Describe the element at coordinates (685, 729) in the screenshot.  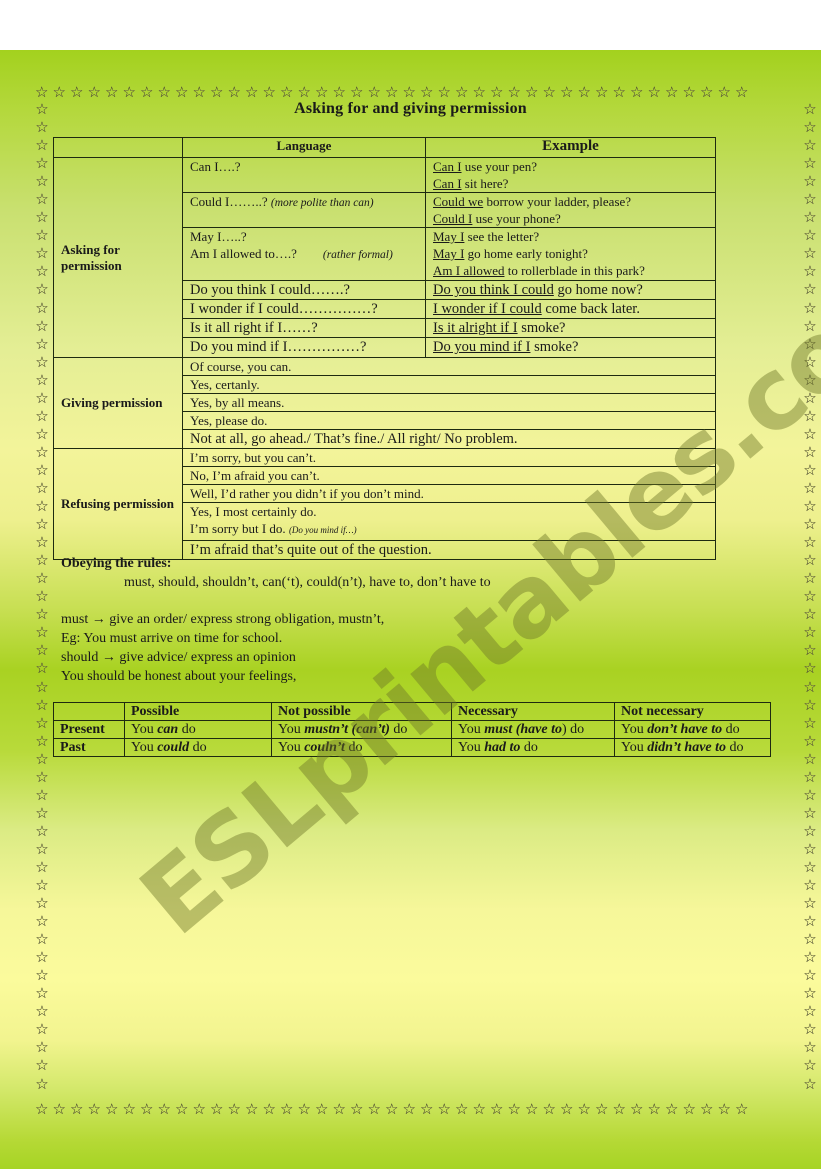
I see `cell-modal: don’t have to` at that location.